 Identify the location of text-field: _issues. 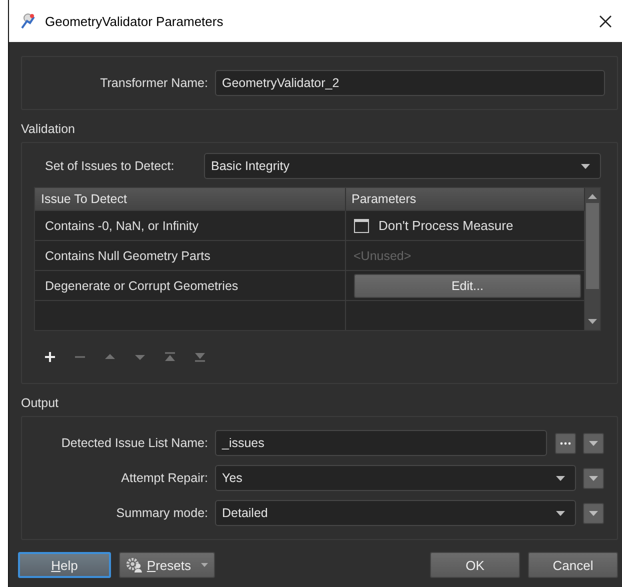
(381, 443).